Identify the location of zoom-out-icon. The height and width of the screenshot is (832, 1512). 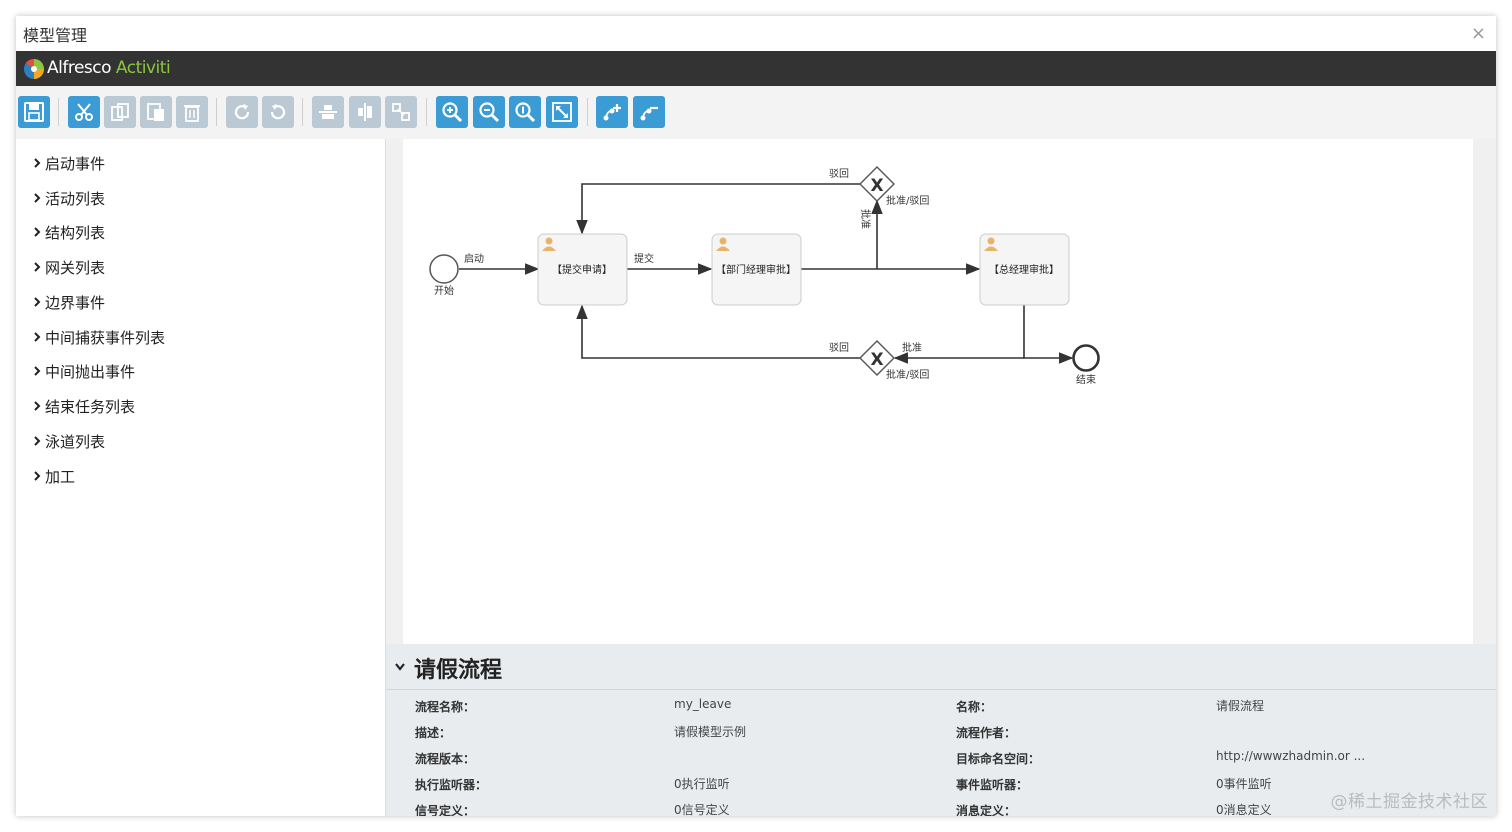
(489, 112).